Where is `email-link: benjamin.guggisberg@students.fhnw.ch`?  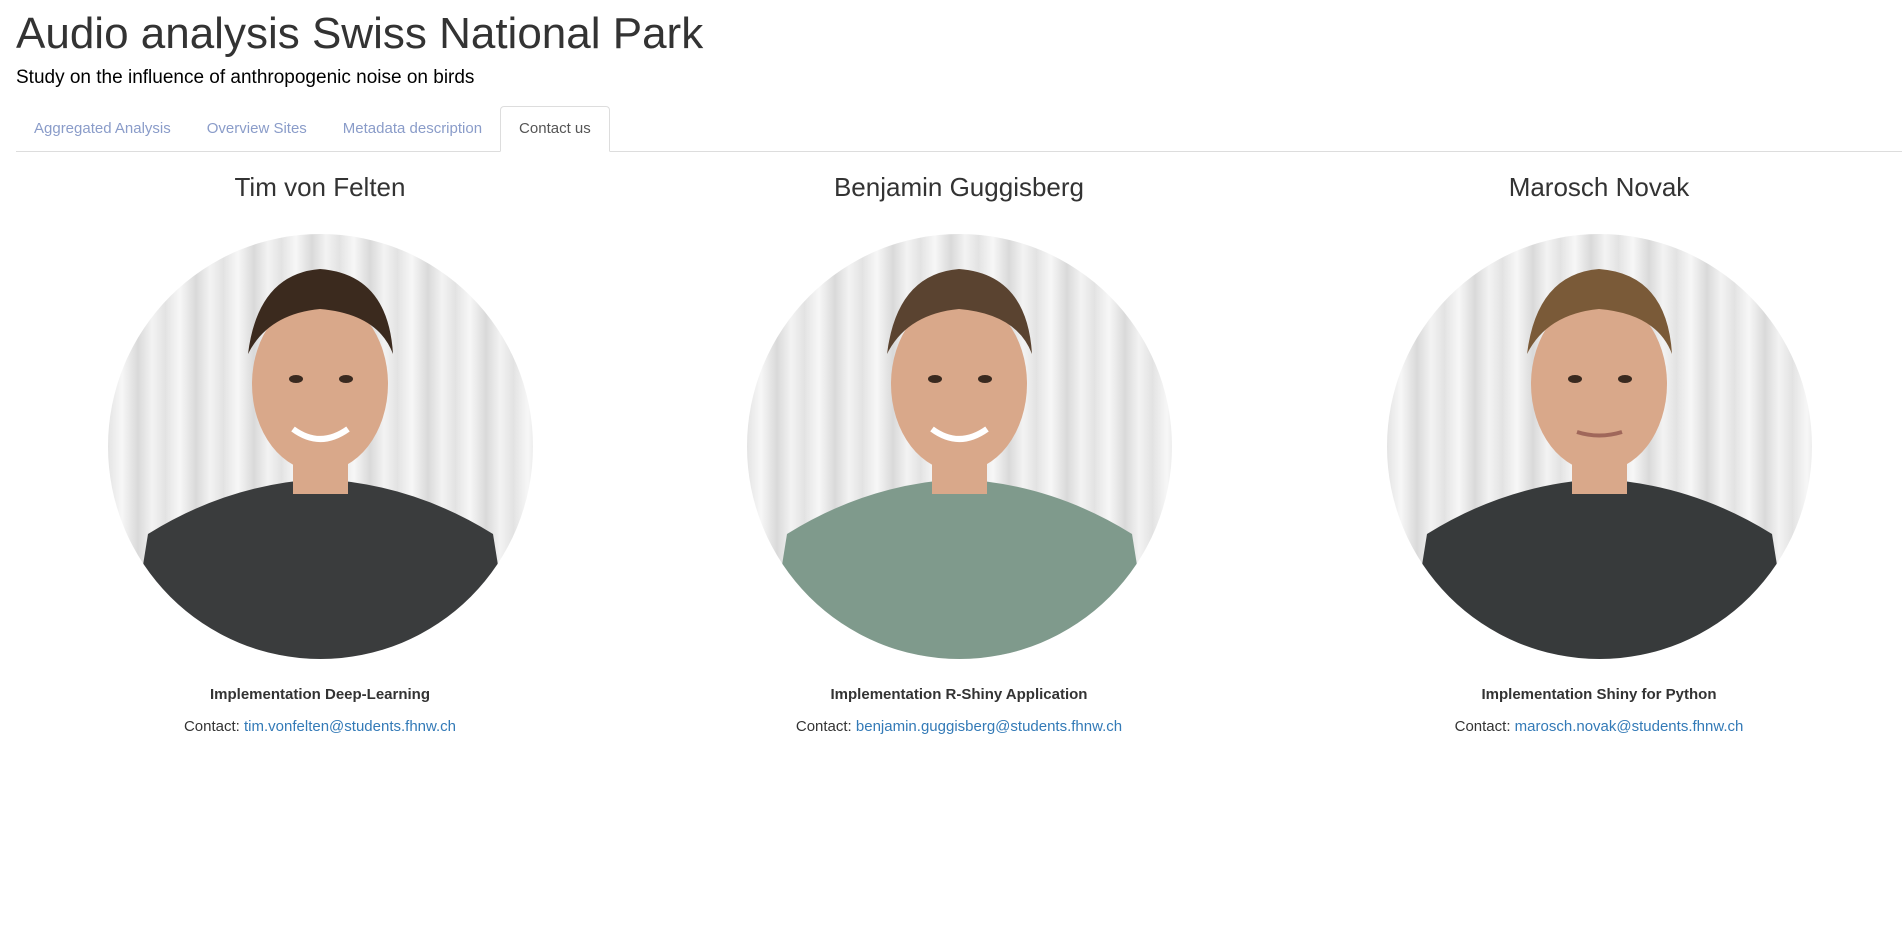 email-link: benjamin.guggisberg@students.fhnw.ch is located at coordinates (989, 726).